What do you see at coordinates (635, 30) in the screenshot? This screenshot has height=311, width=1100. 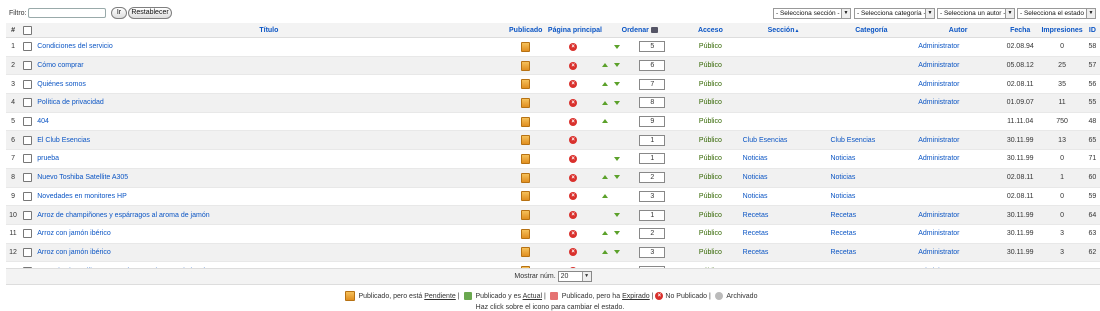 I see `header-order-label: Ordenar` at bounding box center [635, 30].